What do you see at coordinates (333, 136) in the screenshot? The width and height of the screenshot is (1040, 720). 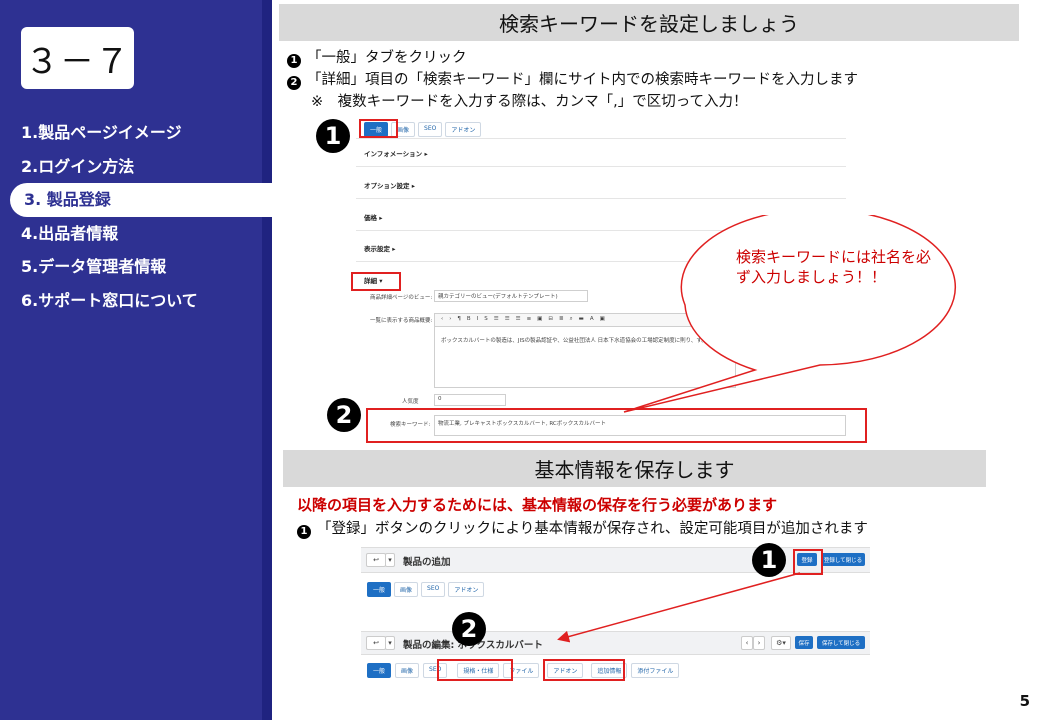 I see `callout-number-1-icon: 1` at bounding box center [333, 136].